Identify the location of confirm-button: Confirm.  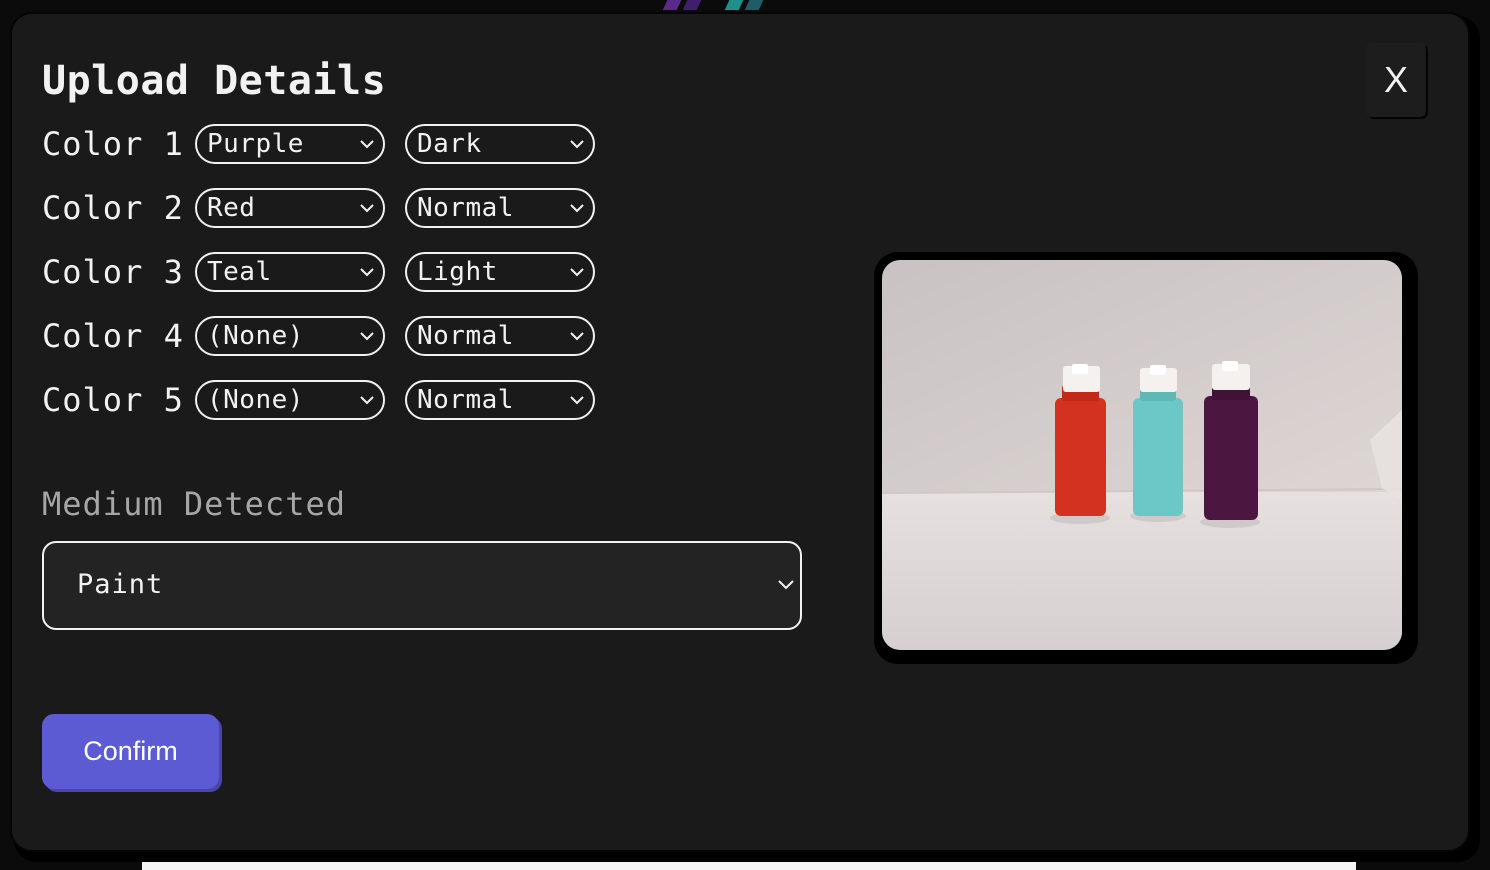
(130, 751).